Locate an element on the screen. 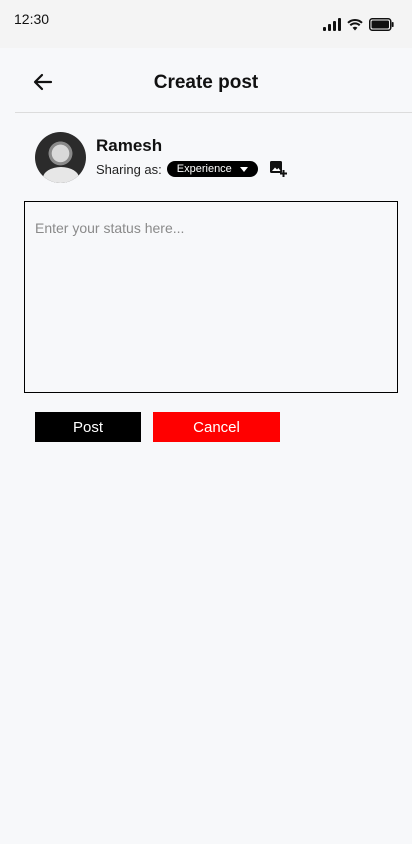 This screenshot has height=844, width=412. signal-icon is located at coordinates (332, 24).